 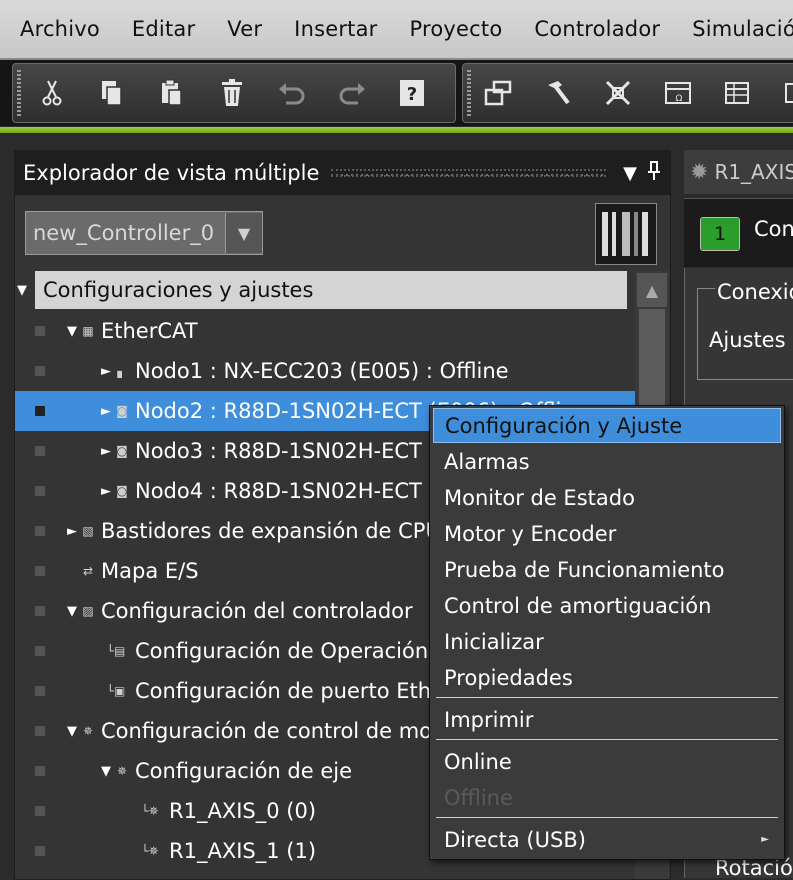 What do you see at coordinates (679, 99) in the screenshot?
I see `svg-text: Ω` at bounding box center [679, 99].